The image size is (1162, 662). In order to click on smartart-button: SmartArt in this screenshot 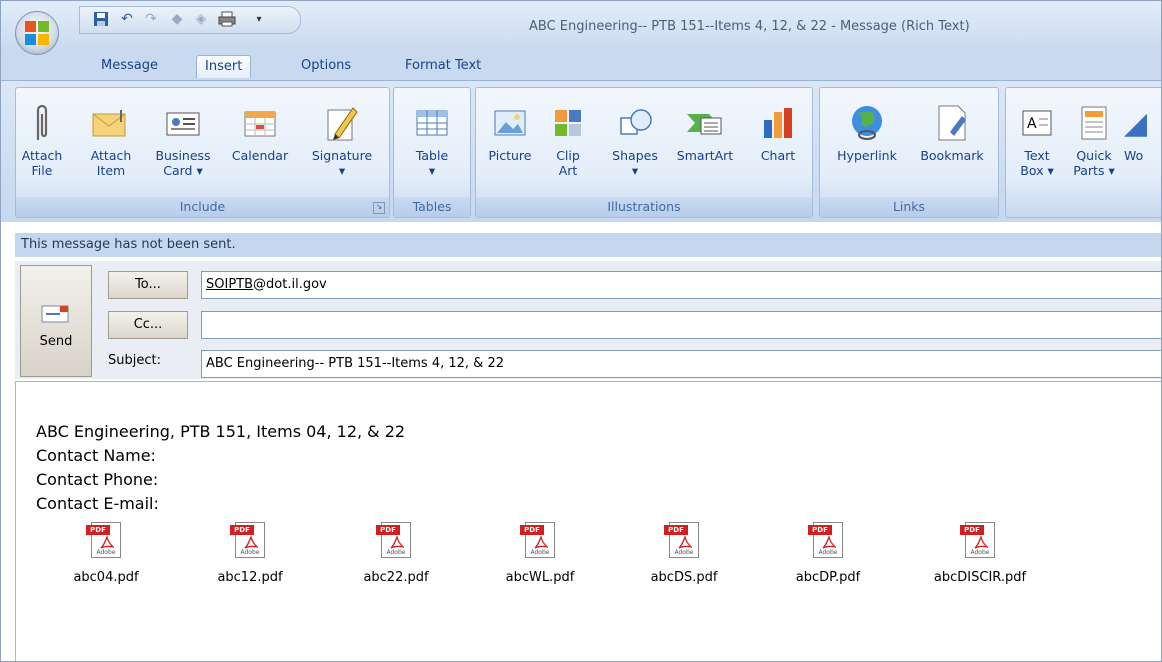, I will do `click(705, 145)`.